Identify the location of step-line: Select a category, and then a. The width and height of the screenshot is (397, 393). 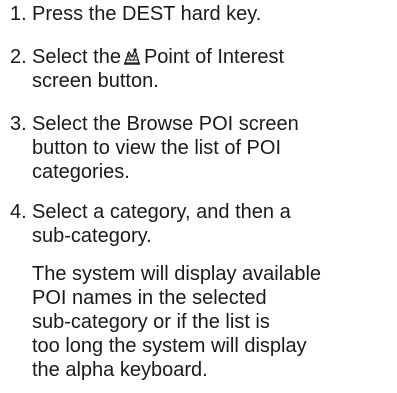
(161, 212).